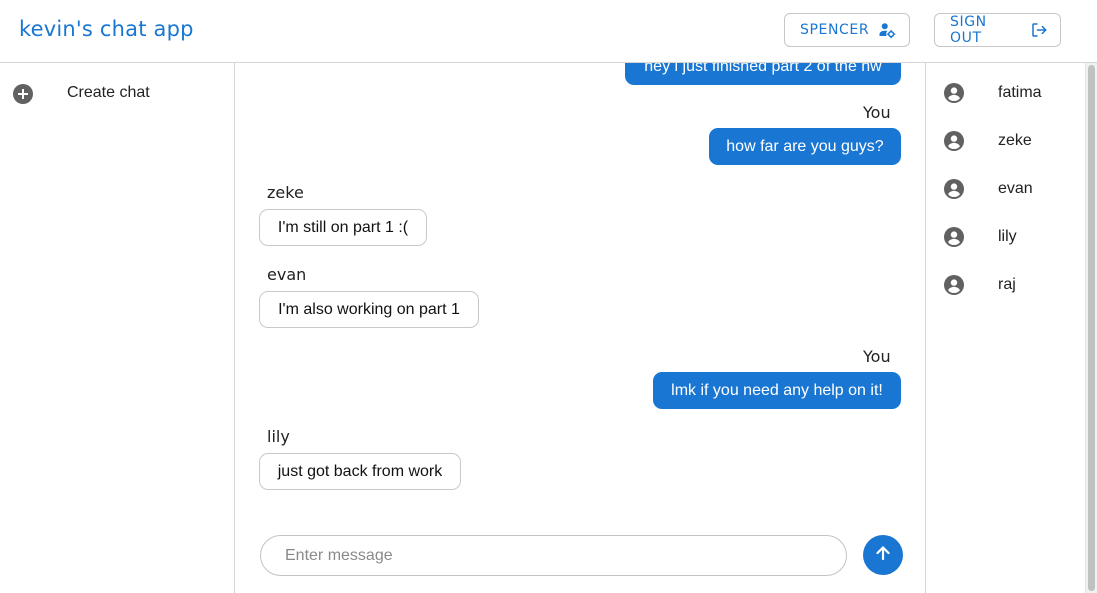  I want to click on send-button, so click(883, 555).